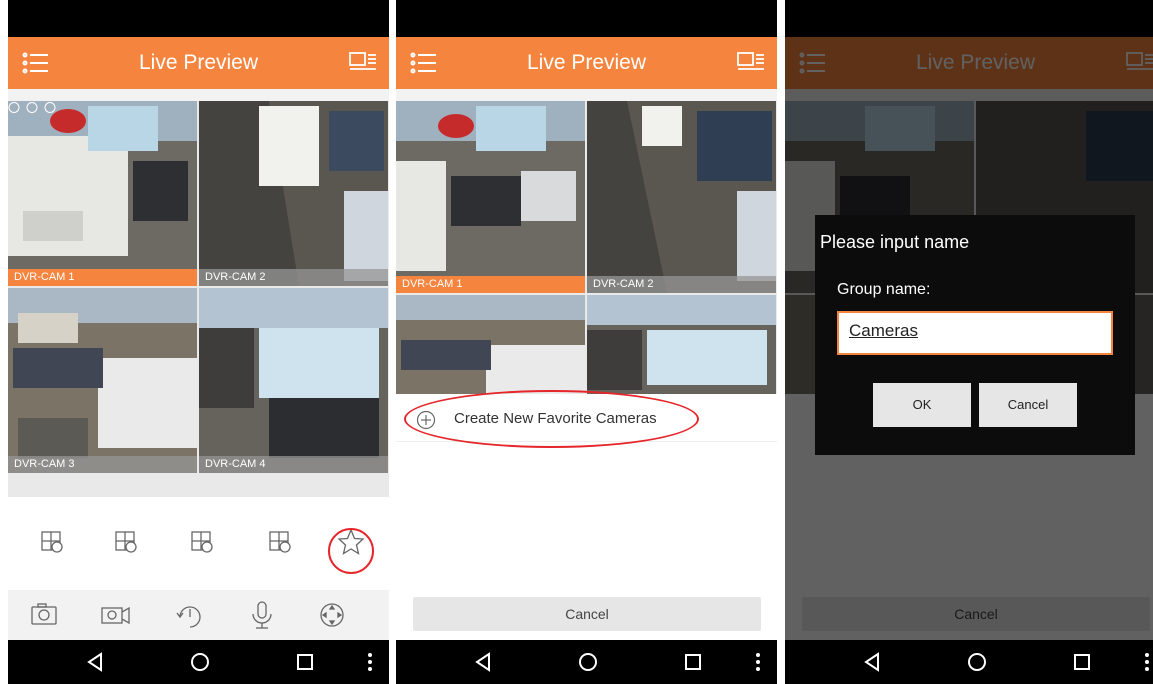  What do you see at coordinates (116, 615) in the screenshot?
I see `video-record-icon` at bounding box center [116, 615].